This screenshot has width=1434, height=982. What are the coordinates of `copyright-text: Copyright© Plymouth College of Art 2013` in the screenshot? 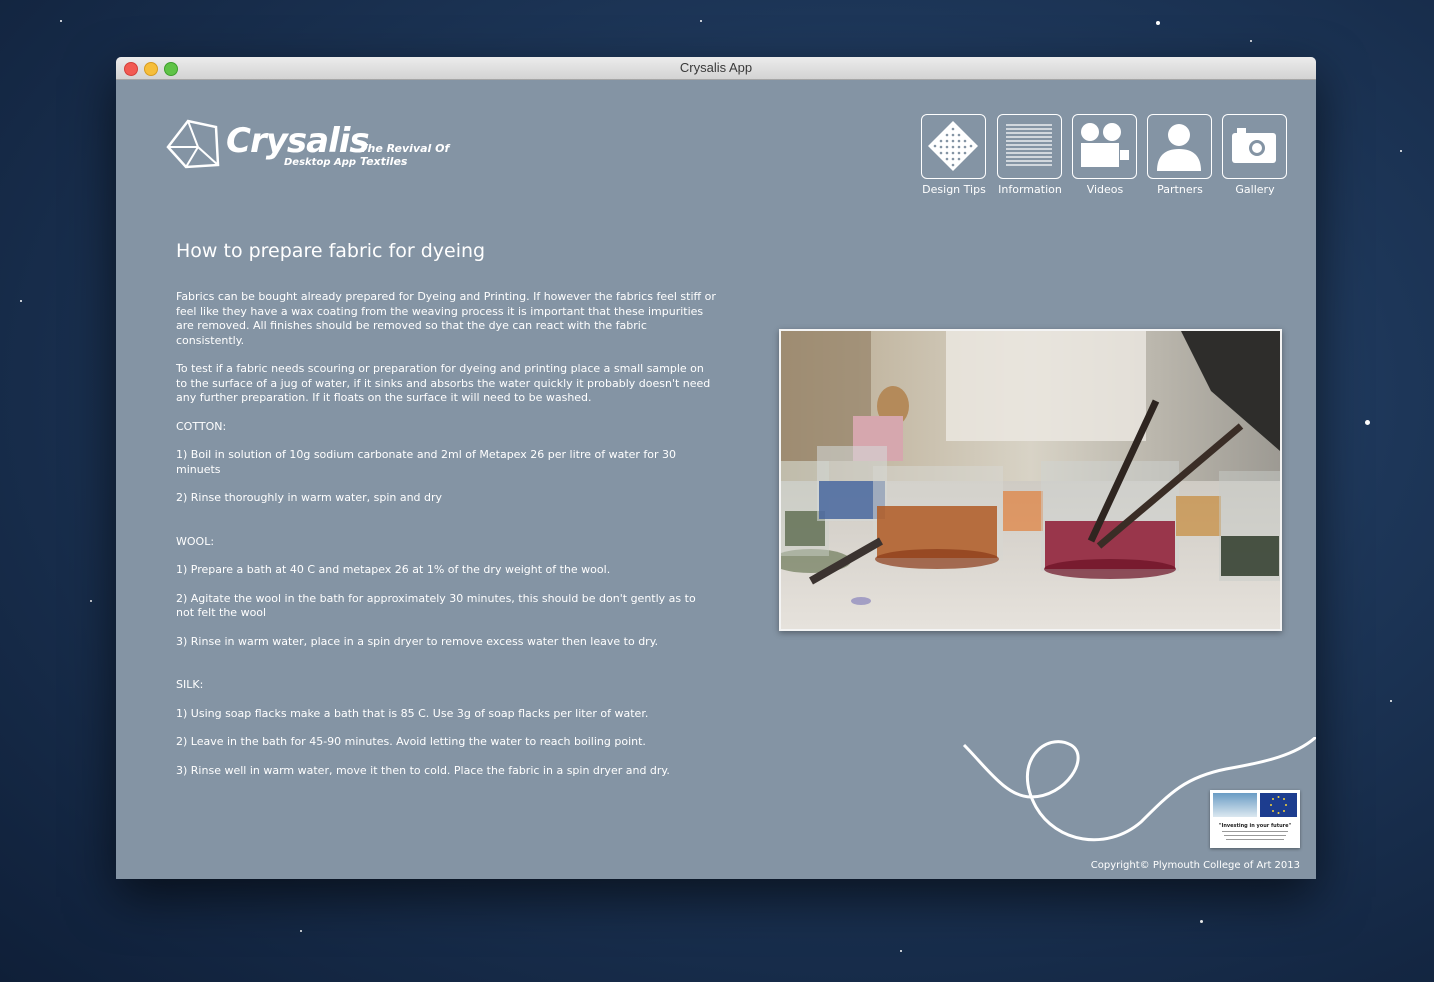 It's located at (1195, 865).